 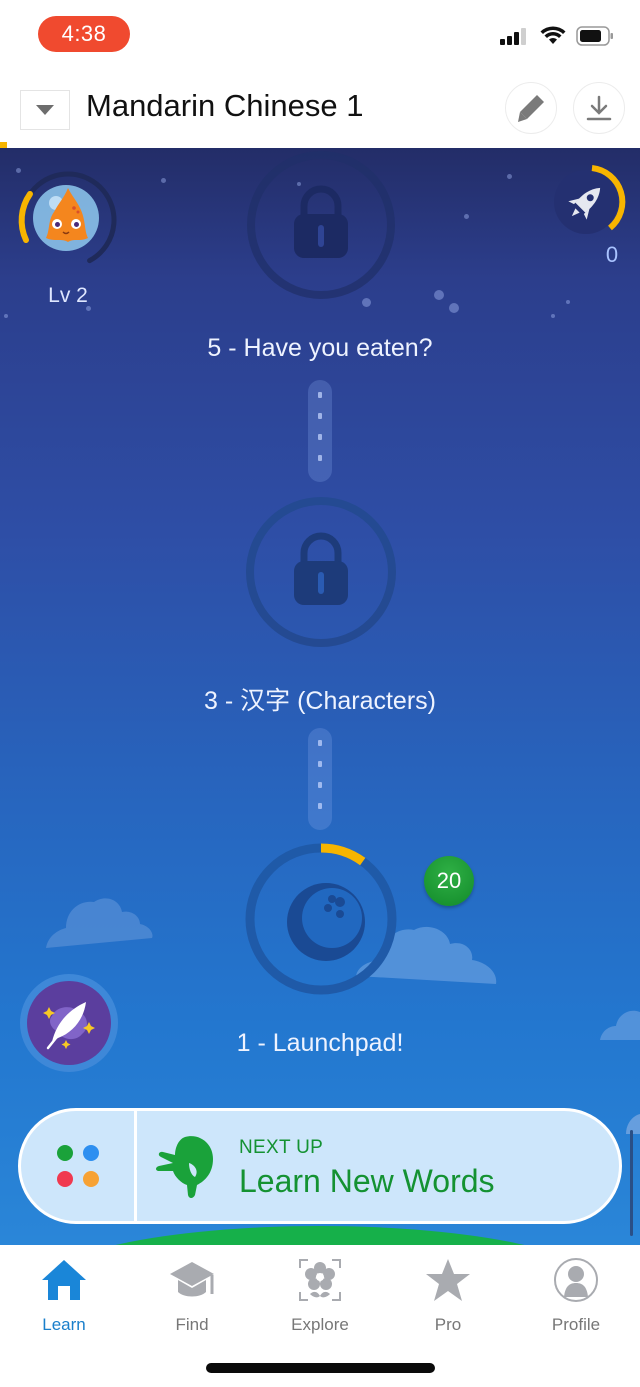 I want to click on graduation-cap-icon, so click(x=192, y=1279).